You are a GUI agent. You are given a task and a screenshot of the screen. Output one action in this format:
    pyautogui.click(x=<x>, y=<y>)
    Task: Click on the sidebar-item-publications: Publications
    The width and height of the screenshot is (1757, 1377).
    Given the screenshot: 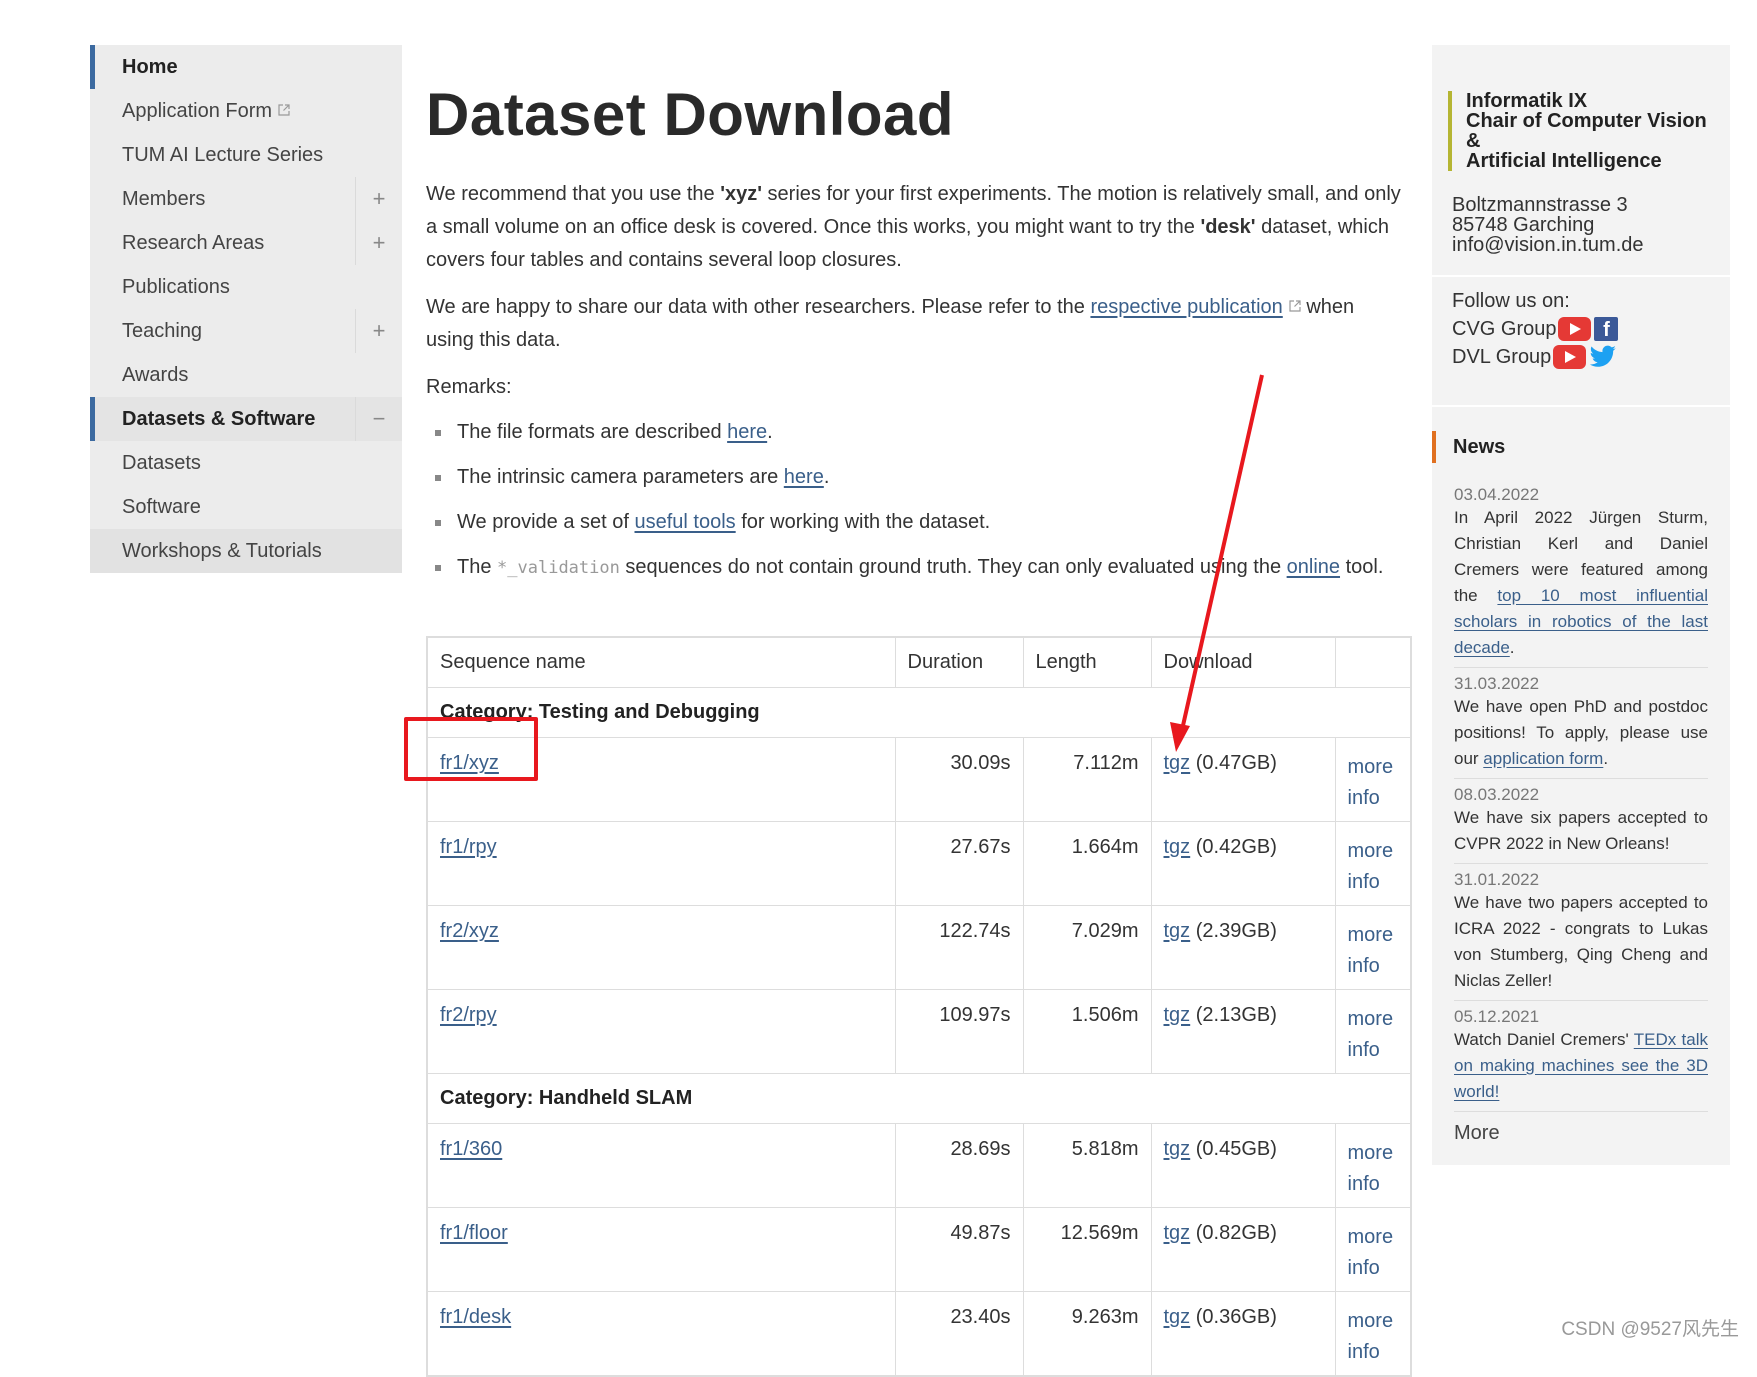 What is the action you would take?
    pyautogui.click(x=246, y=287)
    